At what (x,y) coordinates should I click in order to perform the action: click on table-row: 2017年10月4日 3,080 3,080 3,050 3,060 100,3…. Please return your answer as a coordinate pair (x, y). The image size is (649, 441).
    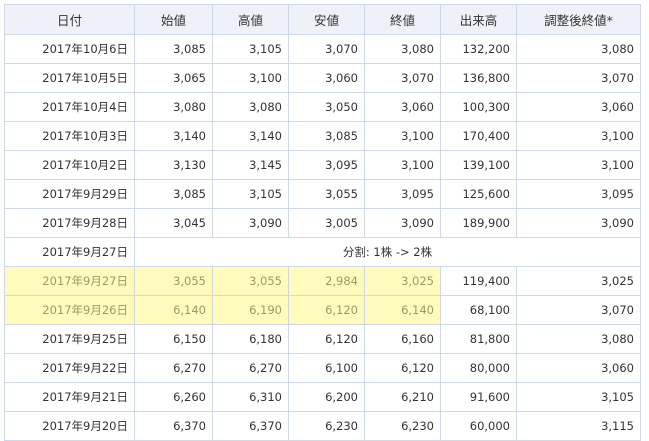
    Looking at the image, I should click on (322, 107).